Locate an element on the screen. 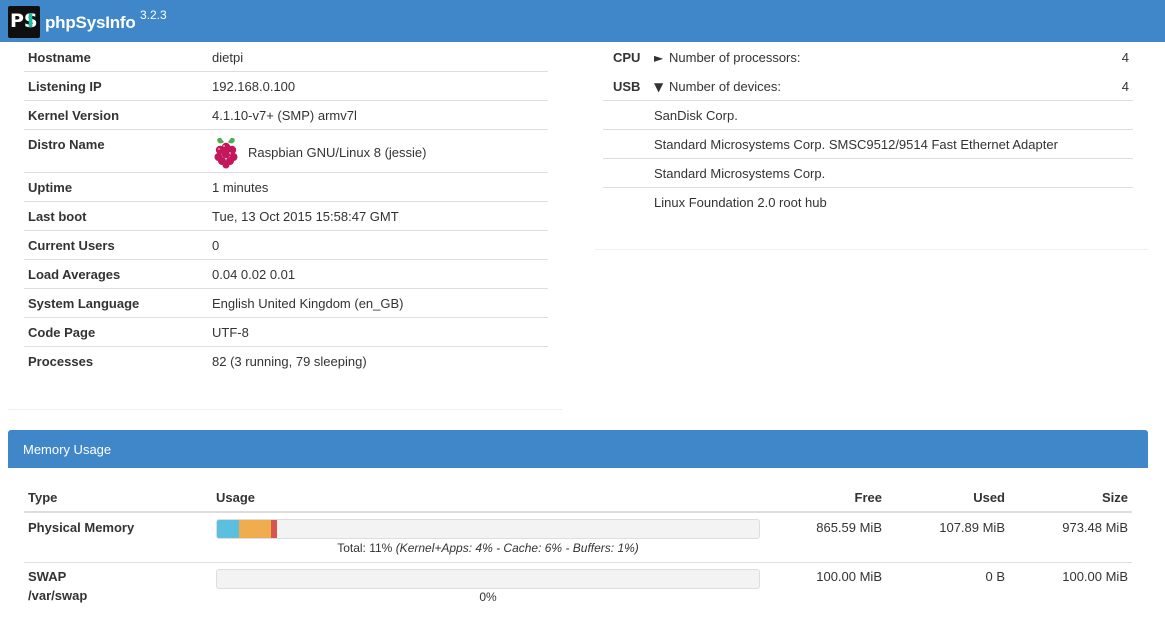 The image size is (1165, 625). memory-panel-title: Memory Usage is located at coordinates (67, 449).